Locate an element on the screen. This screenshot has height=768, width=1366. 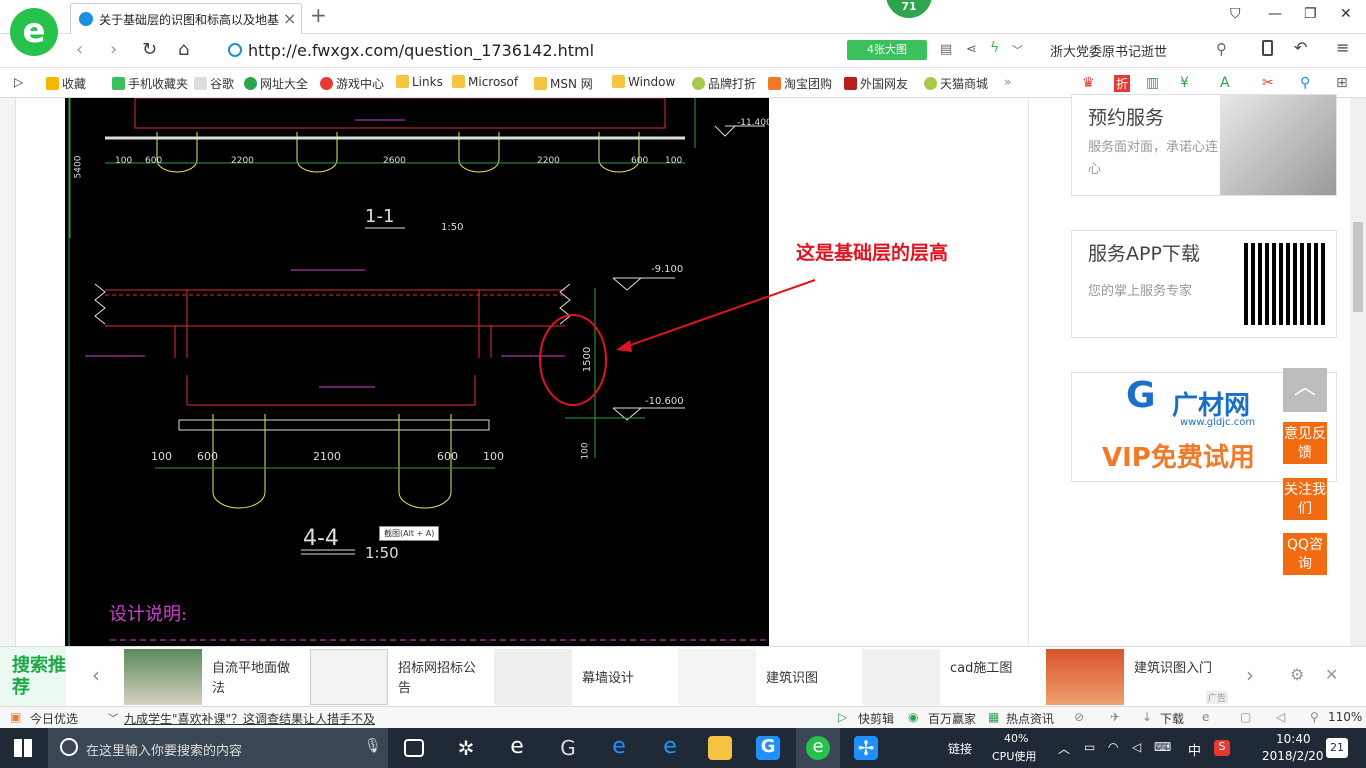
reader-icon: ▤ is located at coordinates (946, 49).